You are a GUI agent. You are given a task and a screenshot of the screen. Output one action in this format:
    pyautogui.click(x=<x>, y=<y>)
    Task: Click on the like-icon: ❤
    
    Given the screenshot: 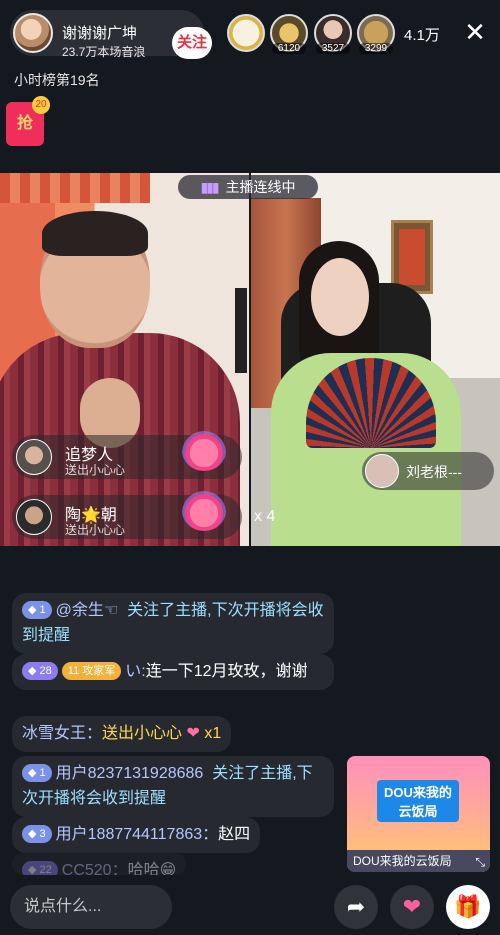 What is the action you would take?
    pyautogui.click(x=412, y=907)
    